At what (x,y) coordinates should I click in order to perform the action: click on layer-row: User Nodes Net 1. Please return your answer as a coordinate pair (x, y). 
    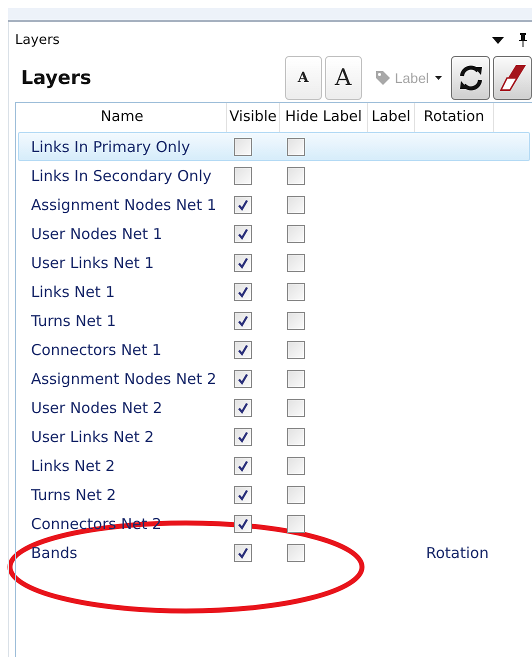
    Looking at the image, I should click on (274, 233).